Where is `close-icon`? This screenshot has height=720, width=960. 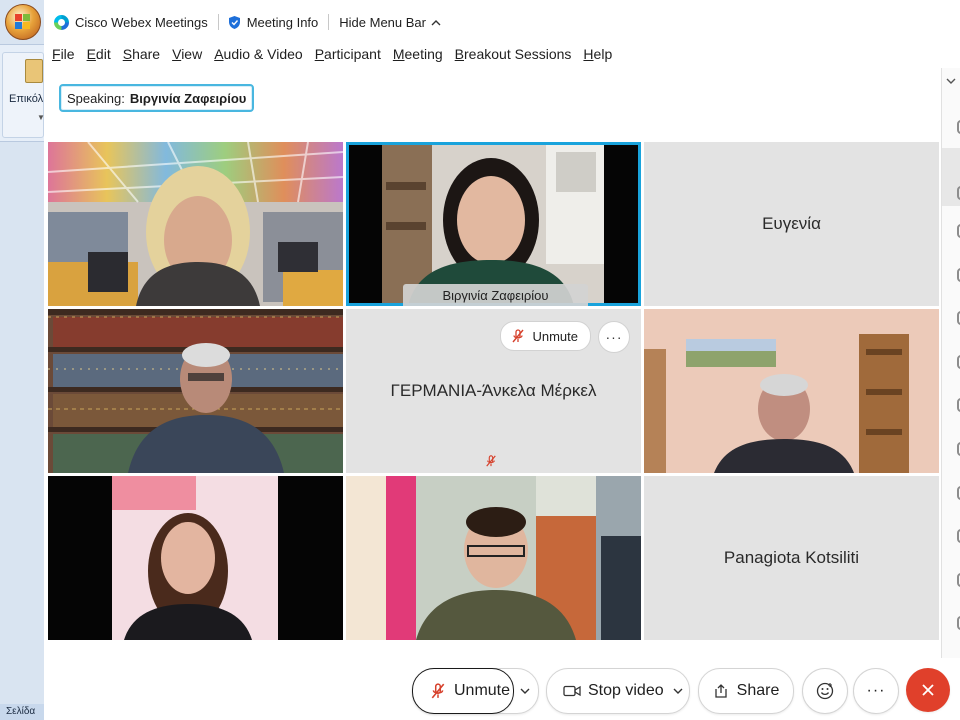
close-icon is located at coordinates (928, 690).